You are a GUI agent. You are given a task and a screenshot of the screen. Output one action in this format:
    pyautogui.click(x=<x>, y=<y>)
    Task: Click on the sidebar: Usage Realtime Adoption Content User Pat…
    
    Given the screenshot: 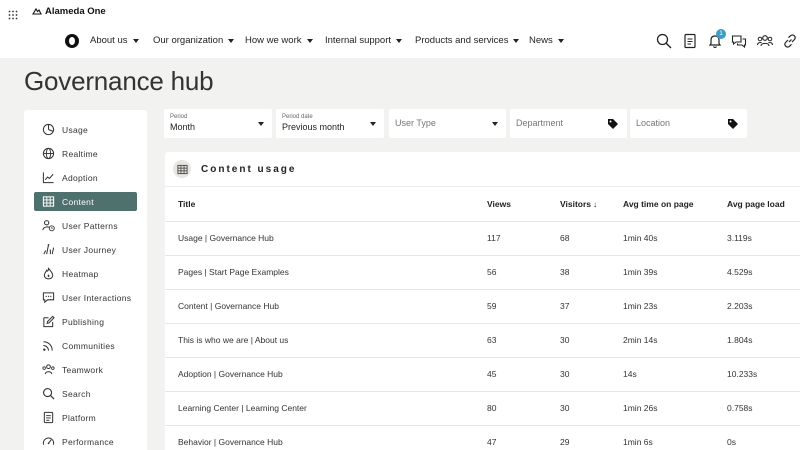 What is the action you would take?
    pyautogui.click(x=85, y=280)
    